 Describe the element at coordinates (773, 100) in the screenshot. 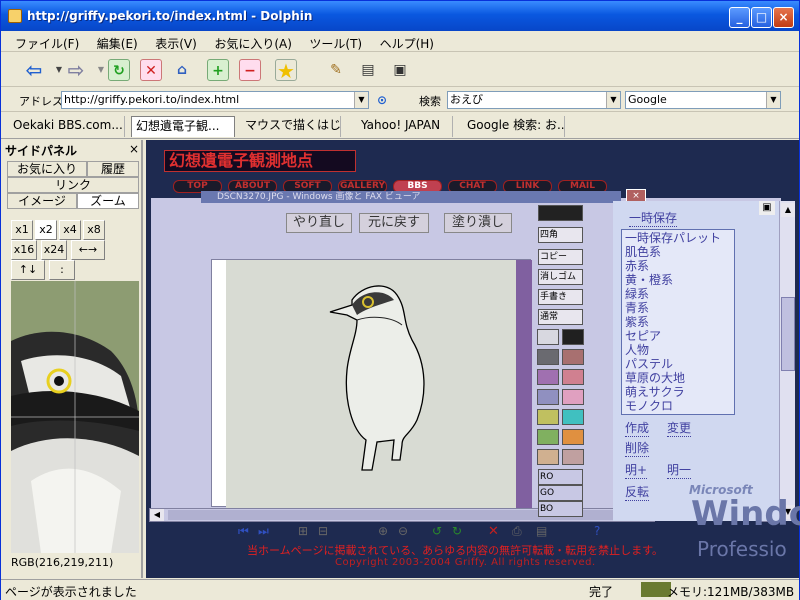

I see `engine-dropdown-icon: ▼` at that location.